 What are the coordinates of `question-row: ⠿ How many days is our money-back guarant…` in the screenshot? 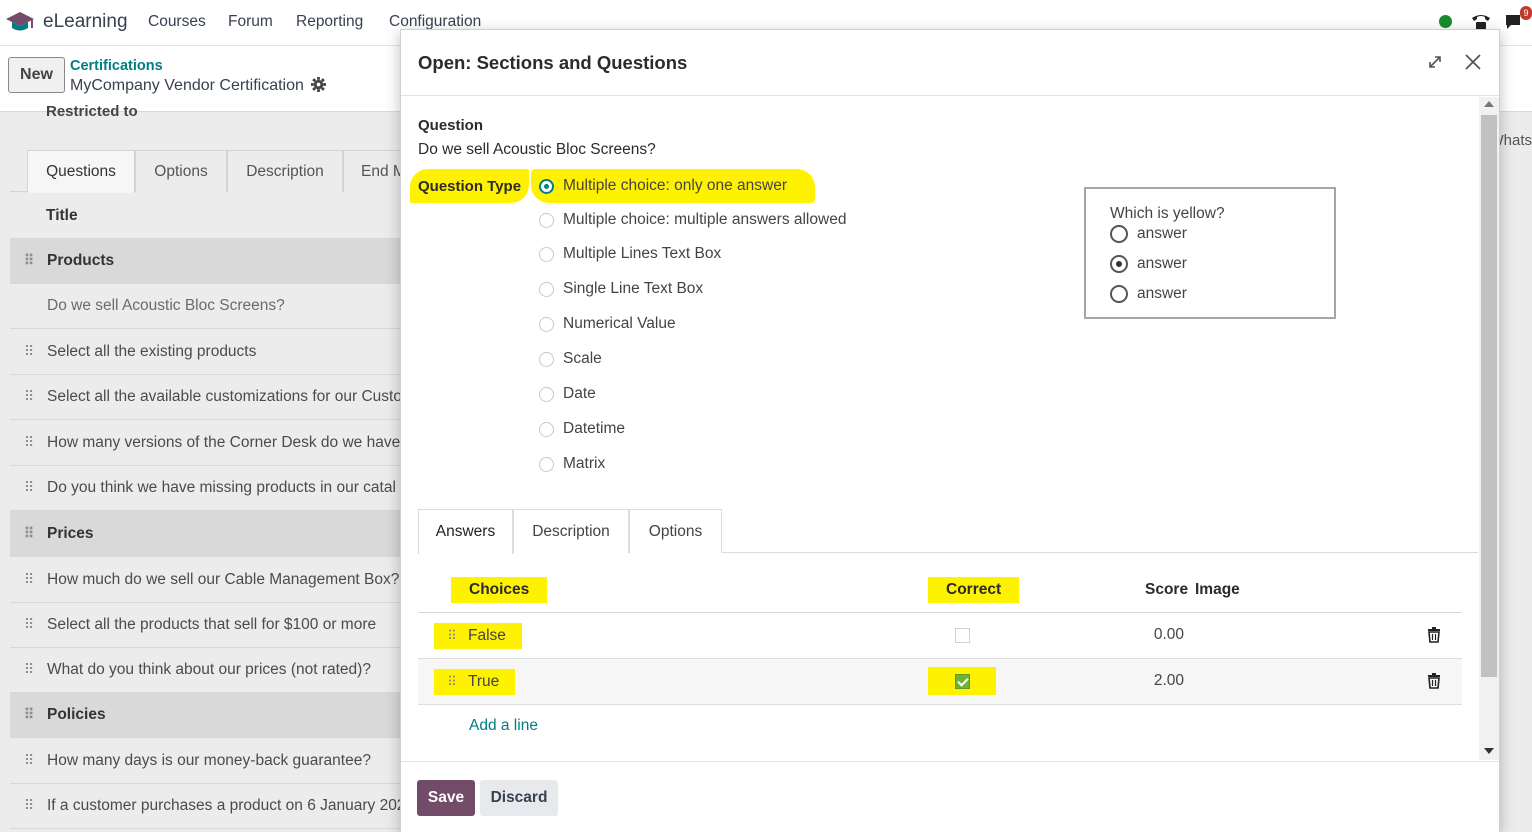 It's located at (220, 761).